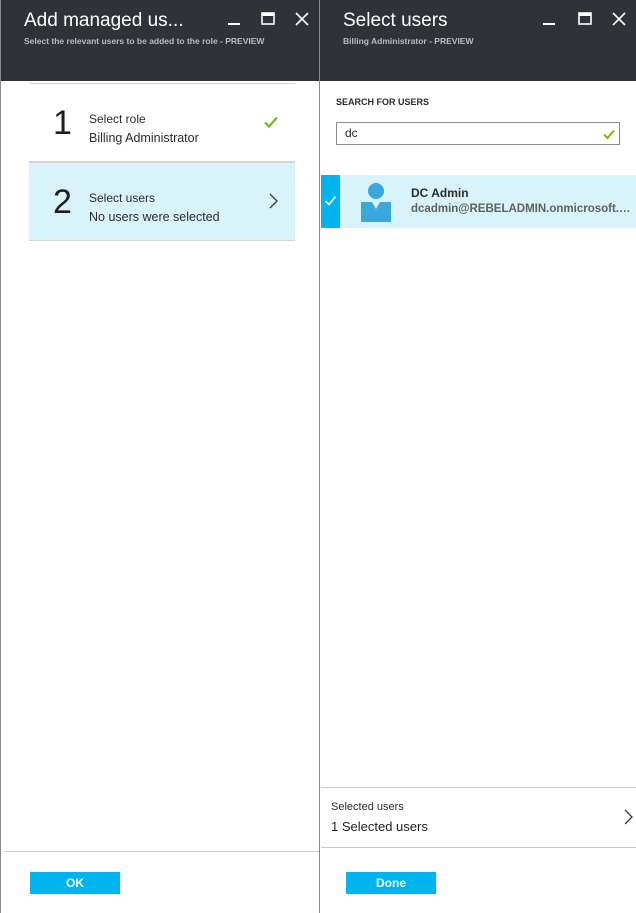 The height and width of the screenshot is (913, 636). What do you see at coordinates (395, 20) in the screenshot?
I see `blade-title: Select users` at bounding box center [395, 20].